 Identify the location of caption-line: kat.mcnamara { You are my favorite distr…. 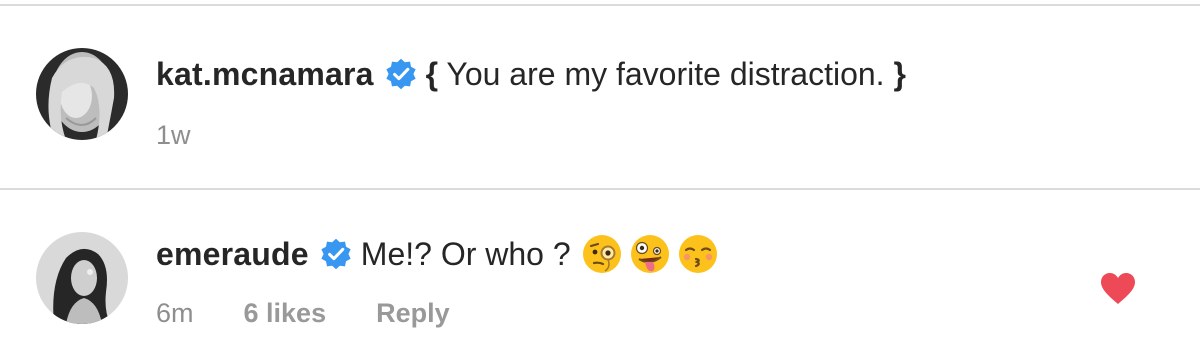
(531, 74).